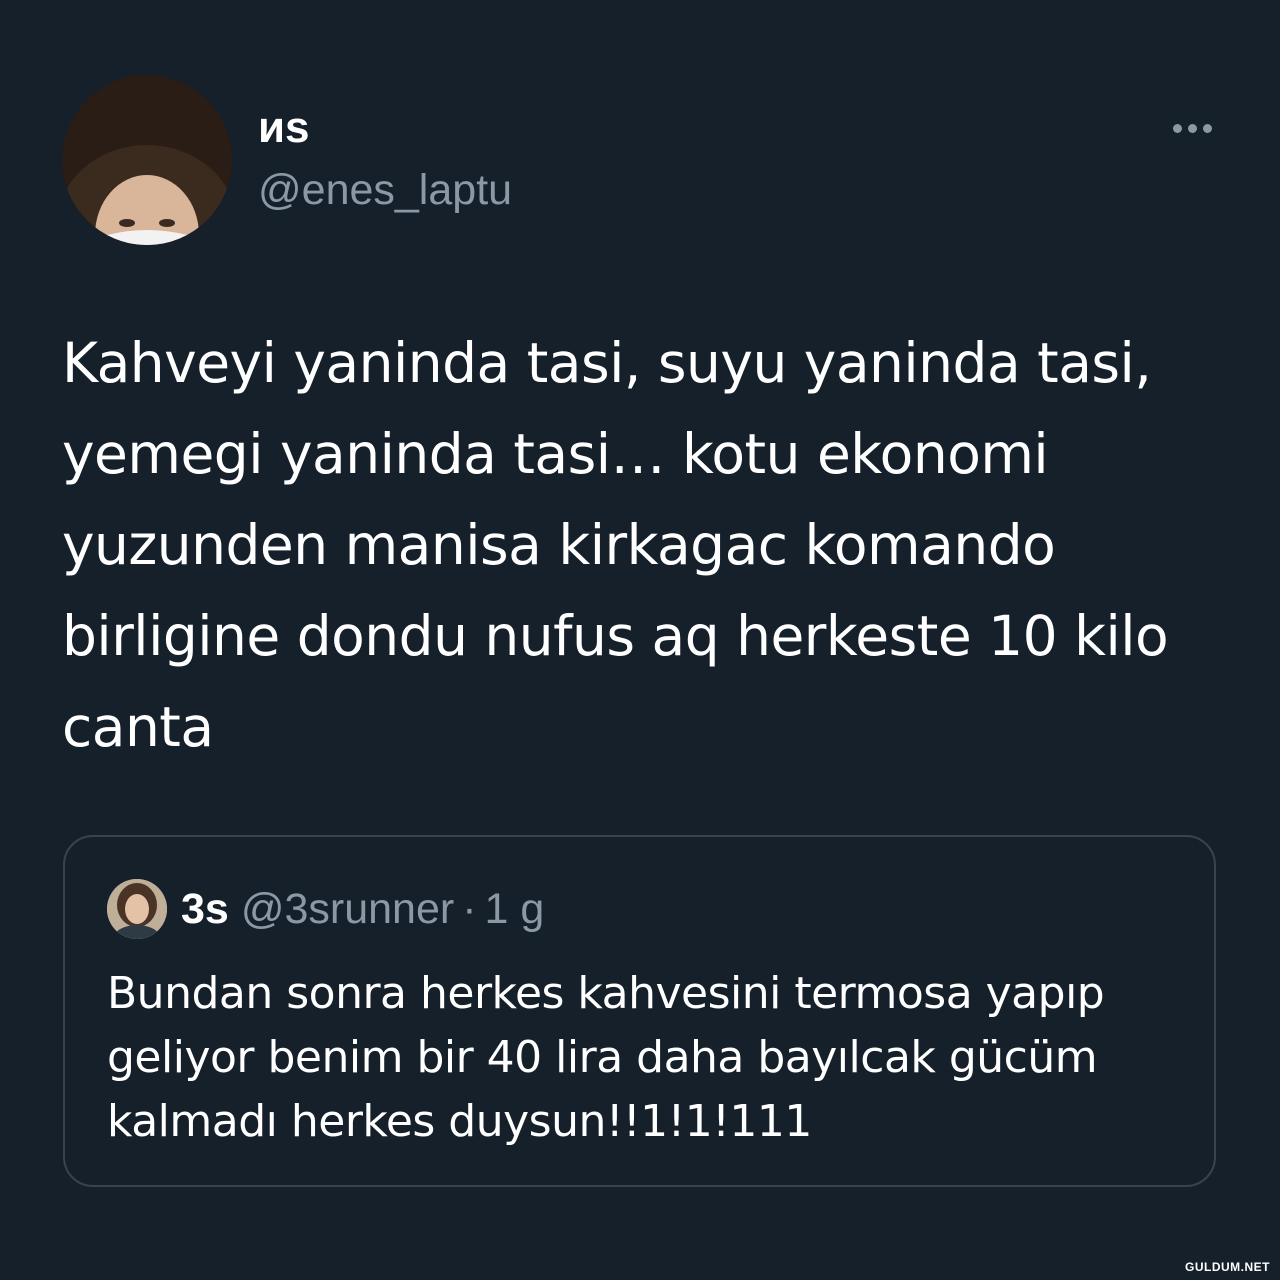  I want to click on author-handle: @enes_laptu, so click(385, 190).